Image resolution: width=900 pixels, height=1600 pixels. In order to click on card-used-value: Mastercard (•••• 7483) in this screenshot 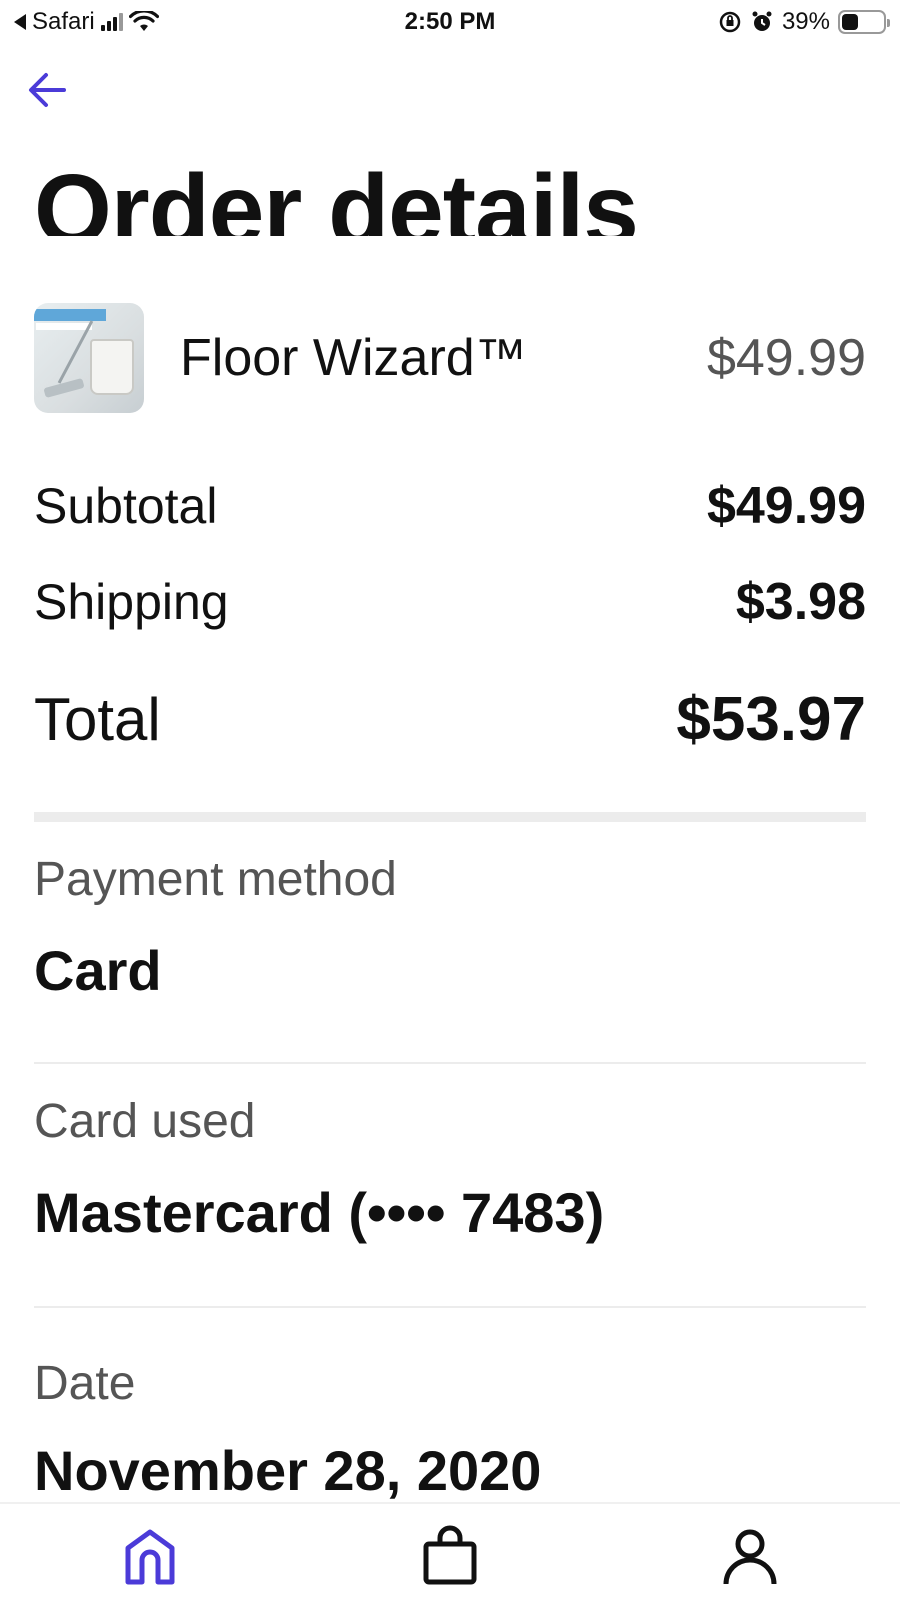, I will do `click(319, 1212)`.